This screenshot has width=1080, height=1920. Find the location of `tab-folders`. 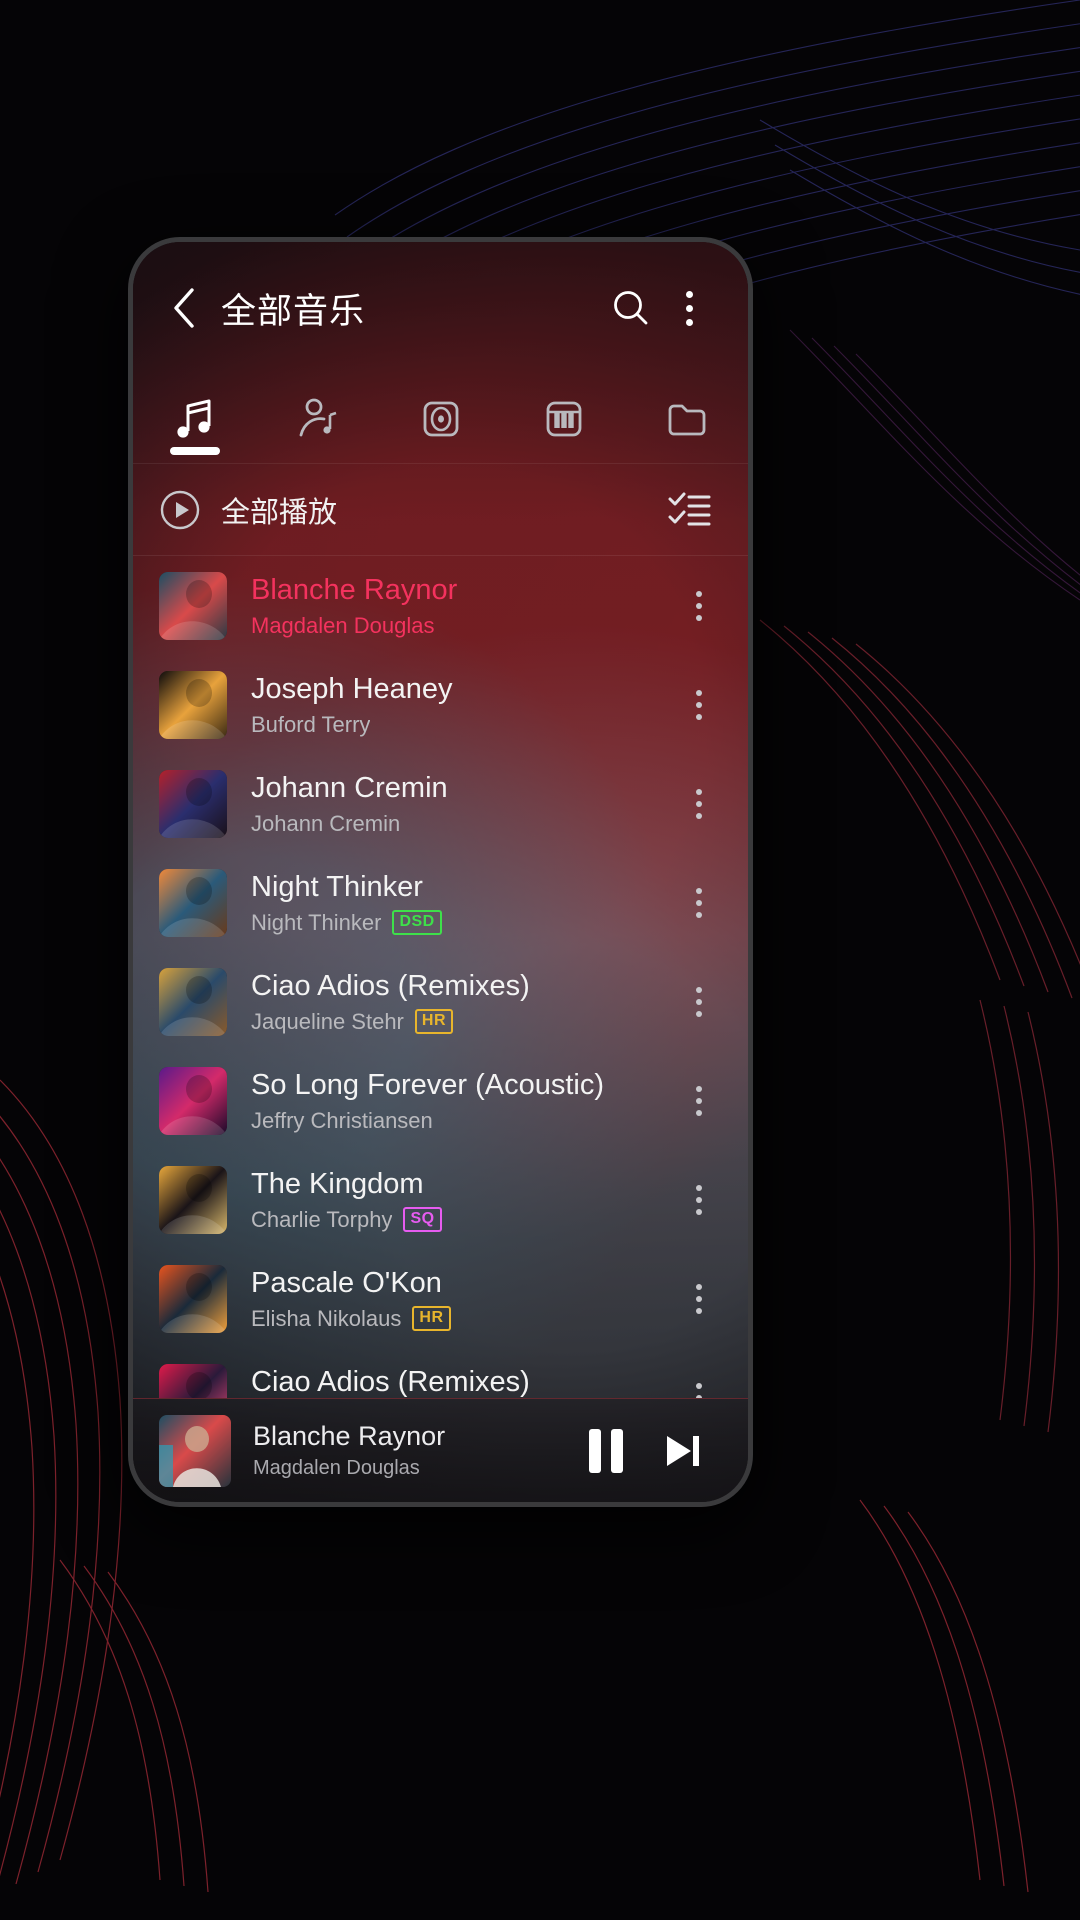

tab-folders is located at coordinates (686, 418).